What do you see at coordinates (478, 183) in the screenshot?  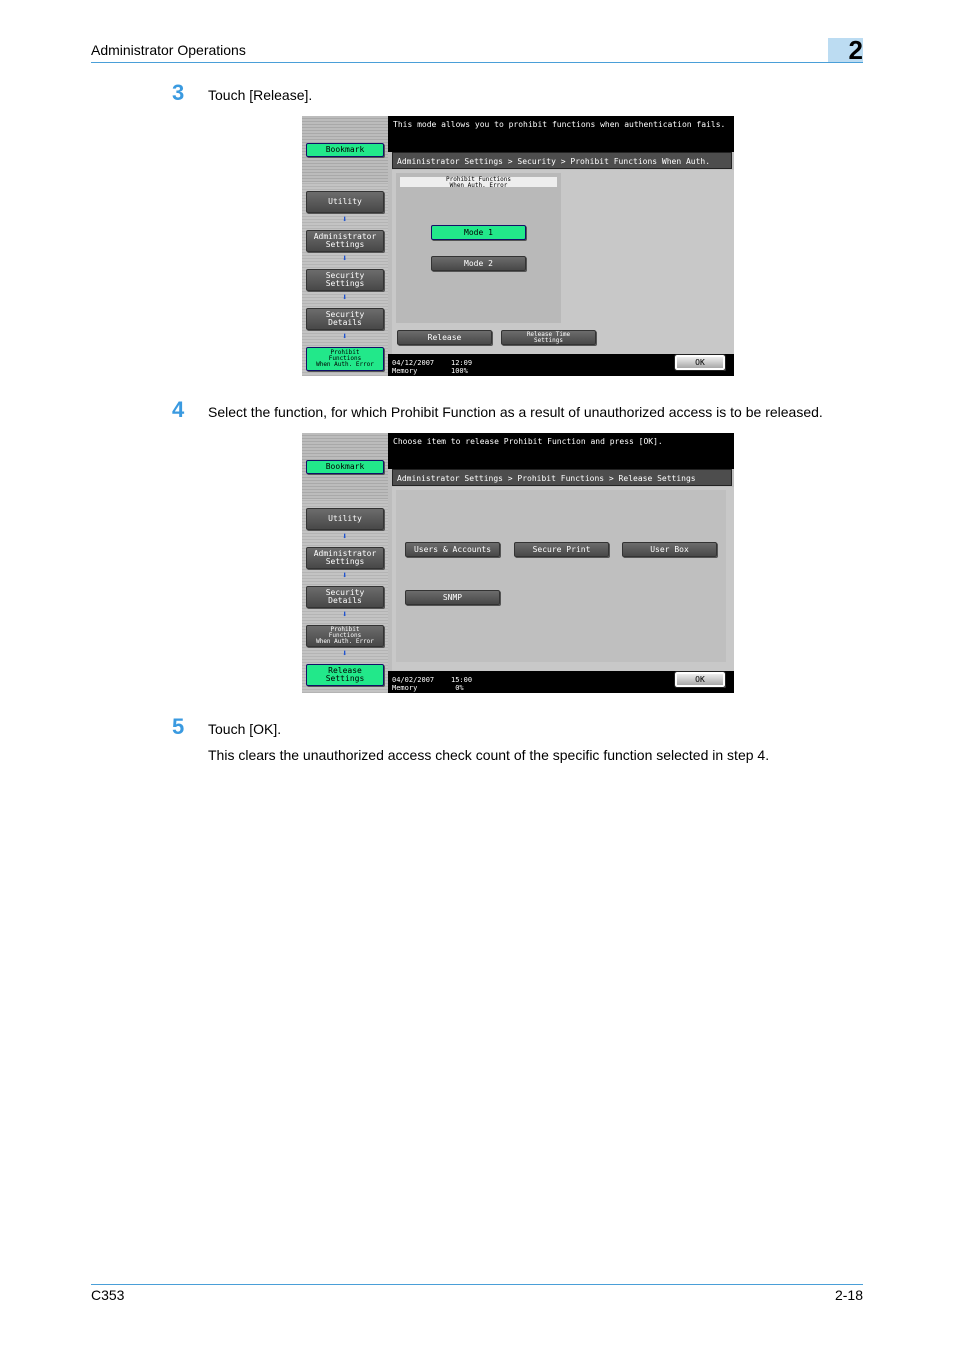 I see `panel-title: Prohibit Functions When Auth. Error` at bounding box center [478, 183].